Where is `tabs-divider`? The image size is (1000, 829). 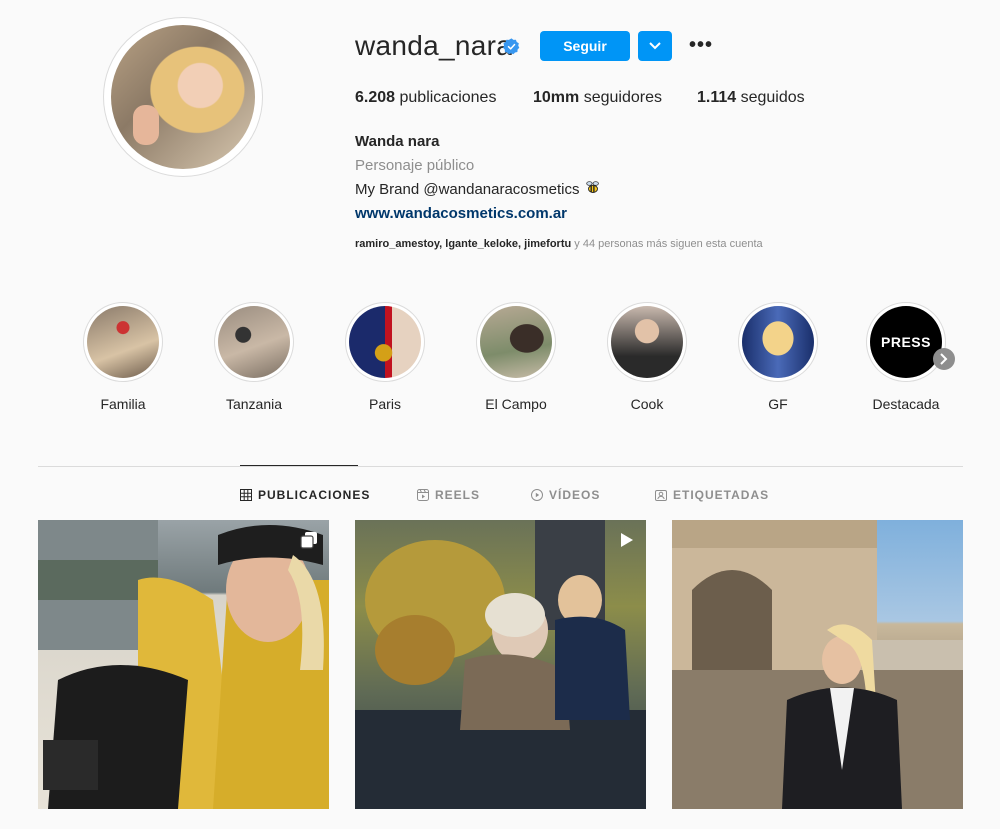
tabs-divider is located at coordinates (500, 466).